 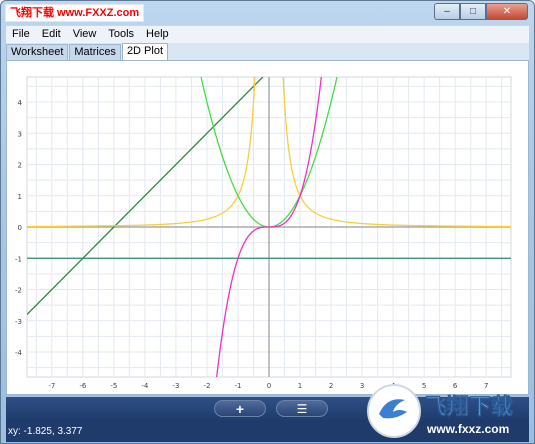 I want to click on window-controls: – □ ✕, so click(x=481, y=11).